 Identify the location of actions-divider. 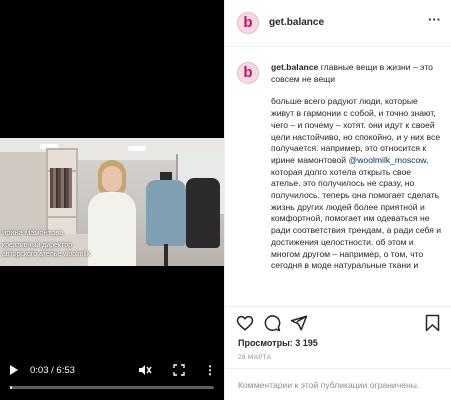
(338, 306).